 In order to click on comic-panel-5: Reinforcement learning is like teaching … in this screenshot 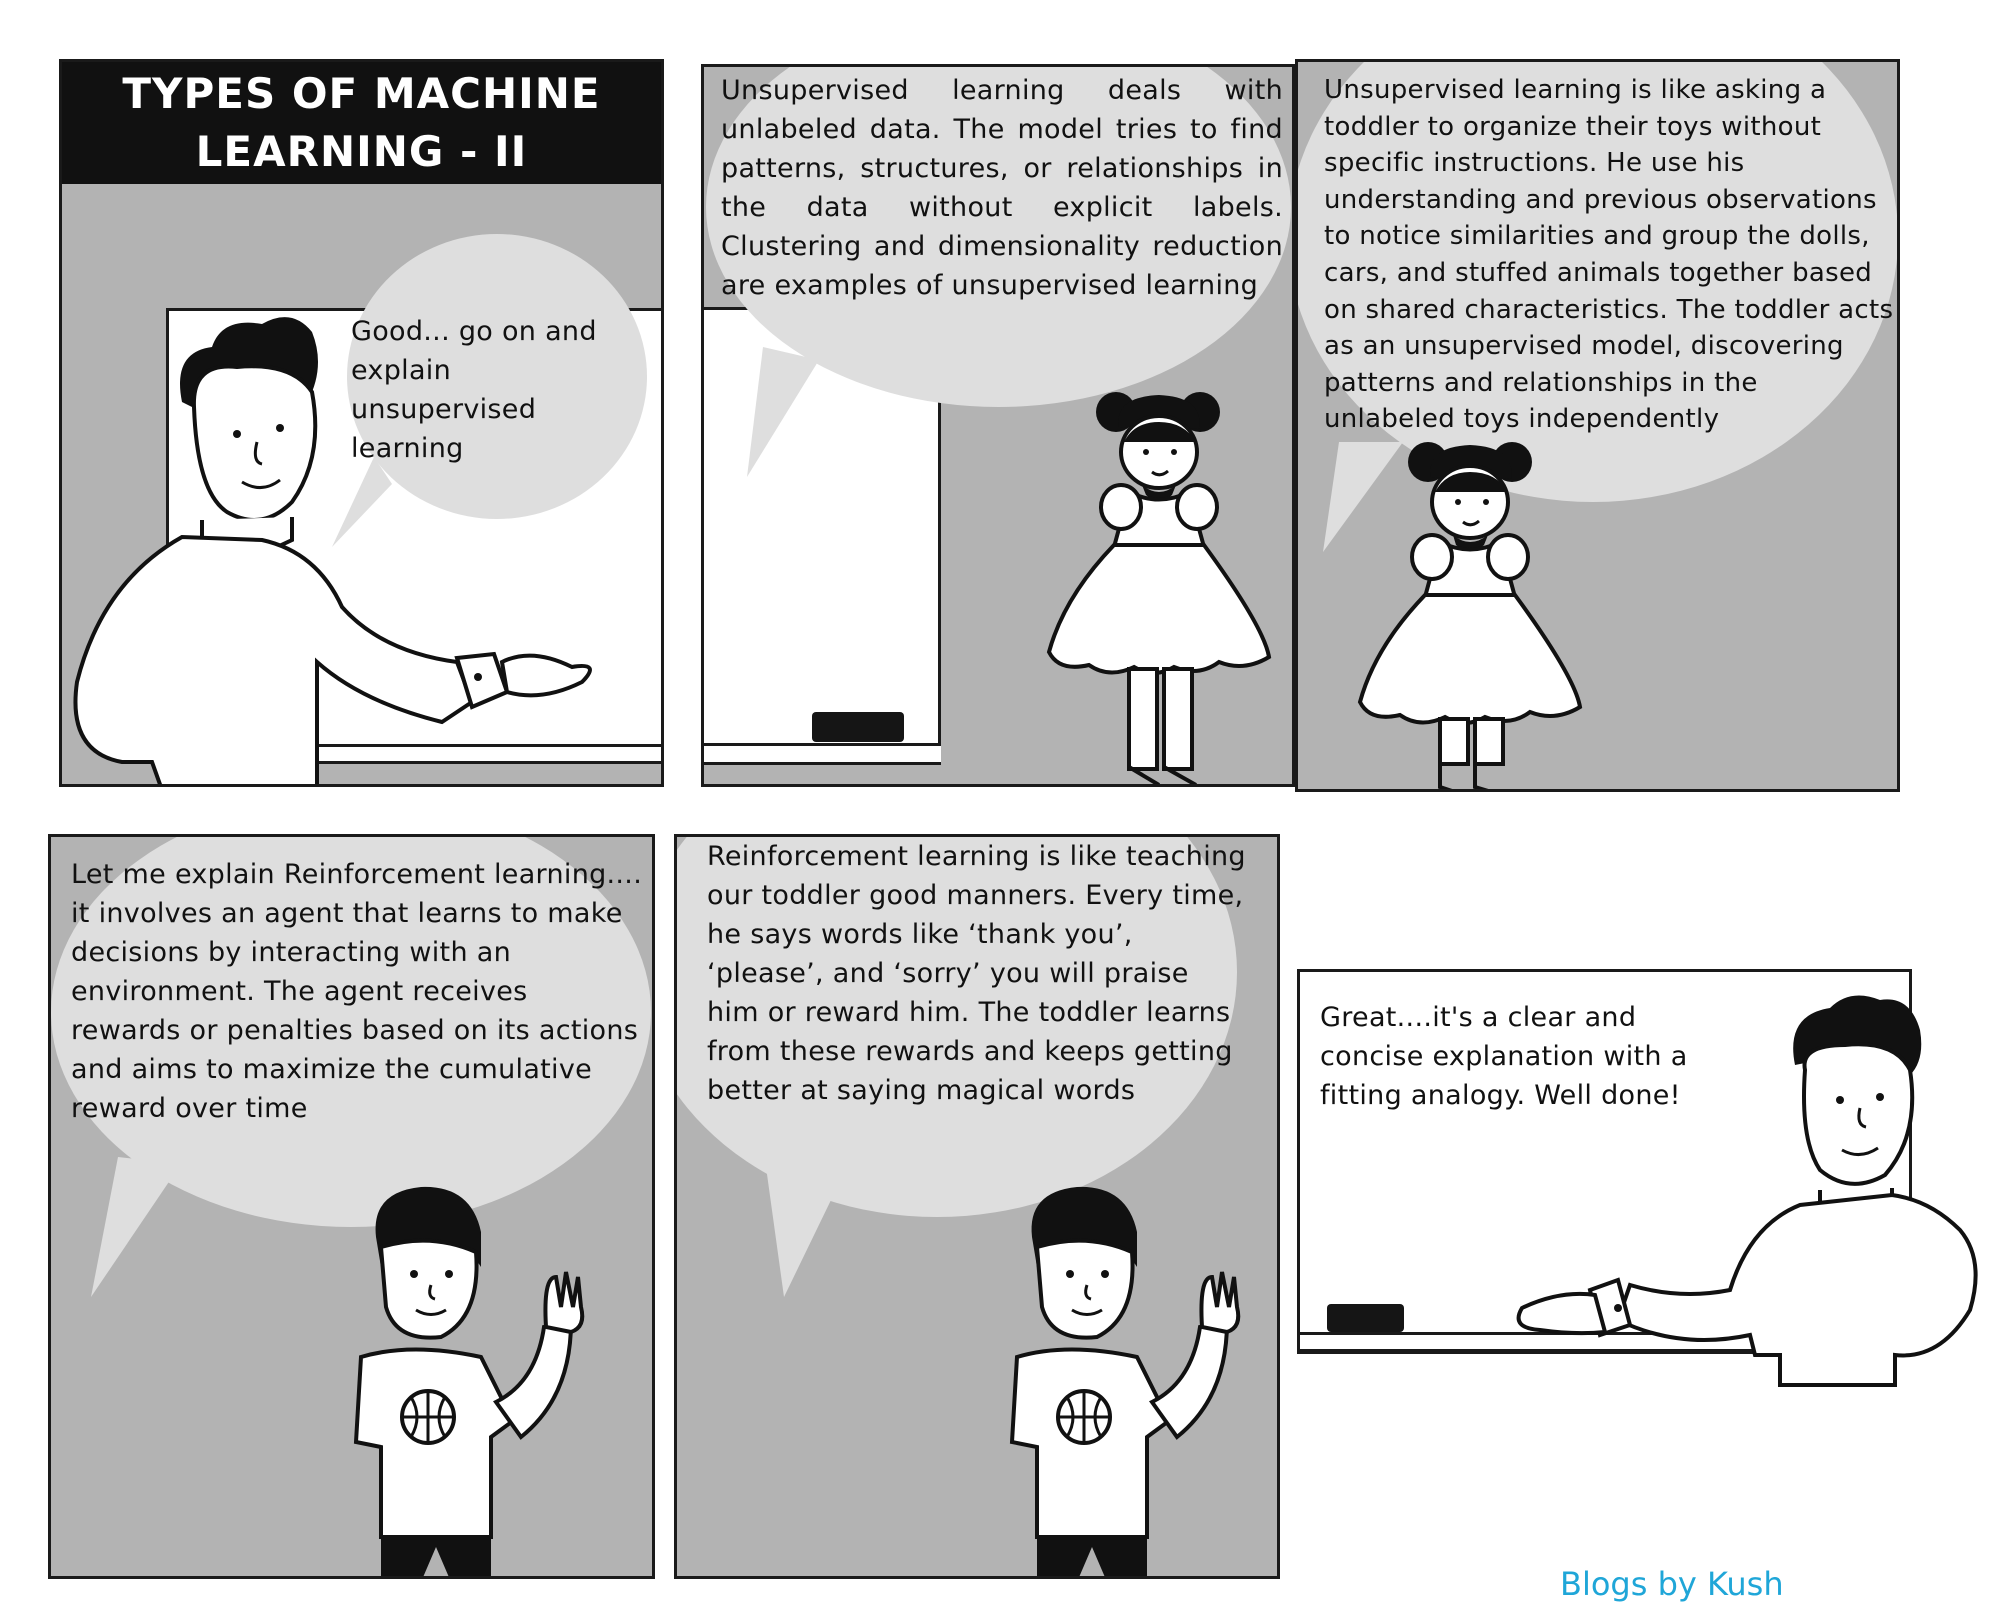, I will do `click(977, 1206)`.